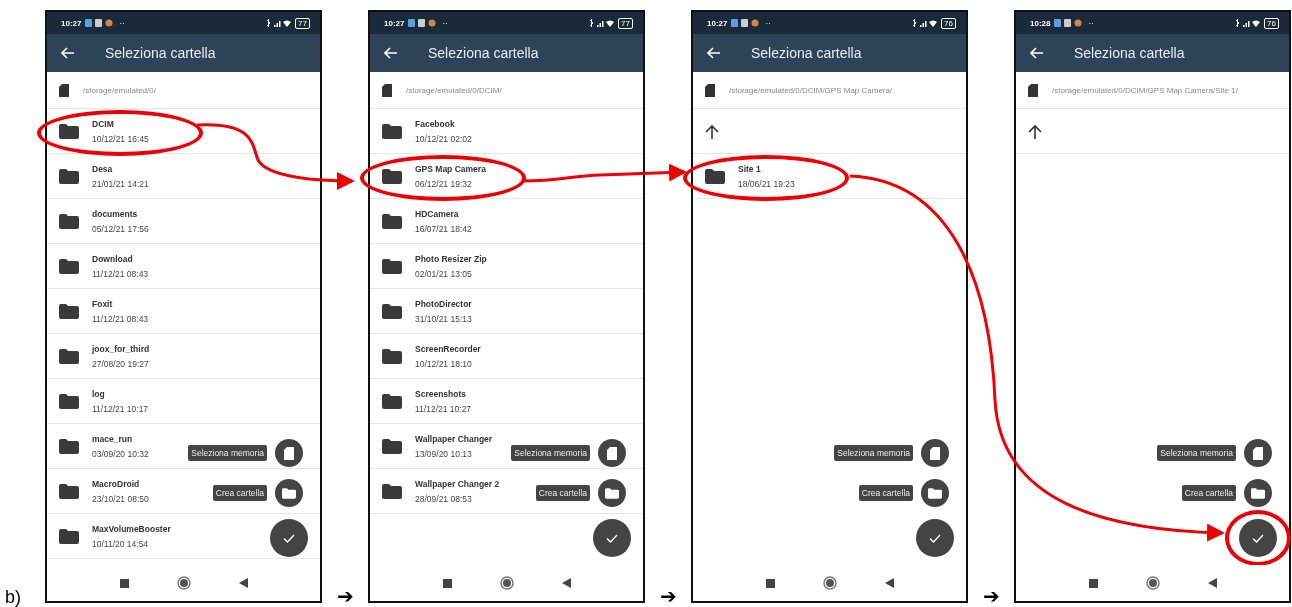  What do you see at coordinates (116, 483) in the screenshot?
I see `folder-name: MacroDroid` at bounding box center [116, 483].